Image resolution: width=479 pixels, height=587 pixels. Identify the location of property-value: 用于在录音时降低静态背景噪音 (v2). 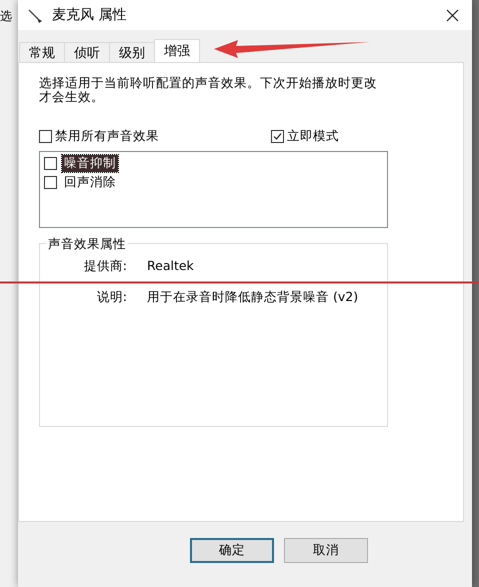
(252, 297).